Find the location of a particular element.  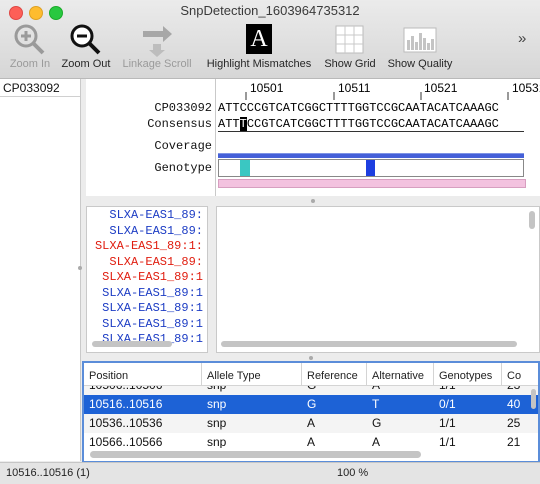

consensus-mismatch-base: T is located at coordinates (243, 124).